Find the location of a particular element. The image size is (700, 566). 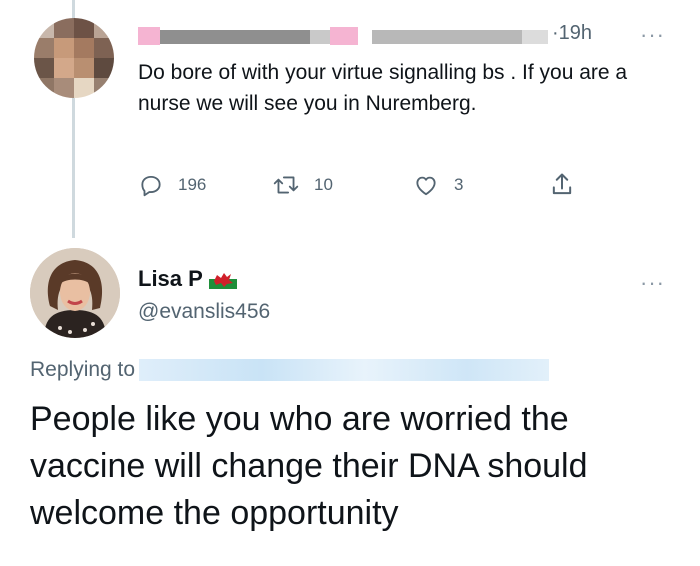

reply-author-name: Lisa P is located at coordinates (187, 279).